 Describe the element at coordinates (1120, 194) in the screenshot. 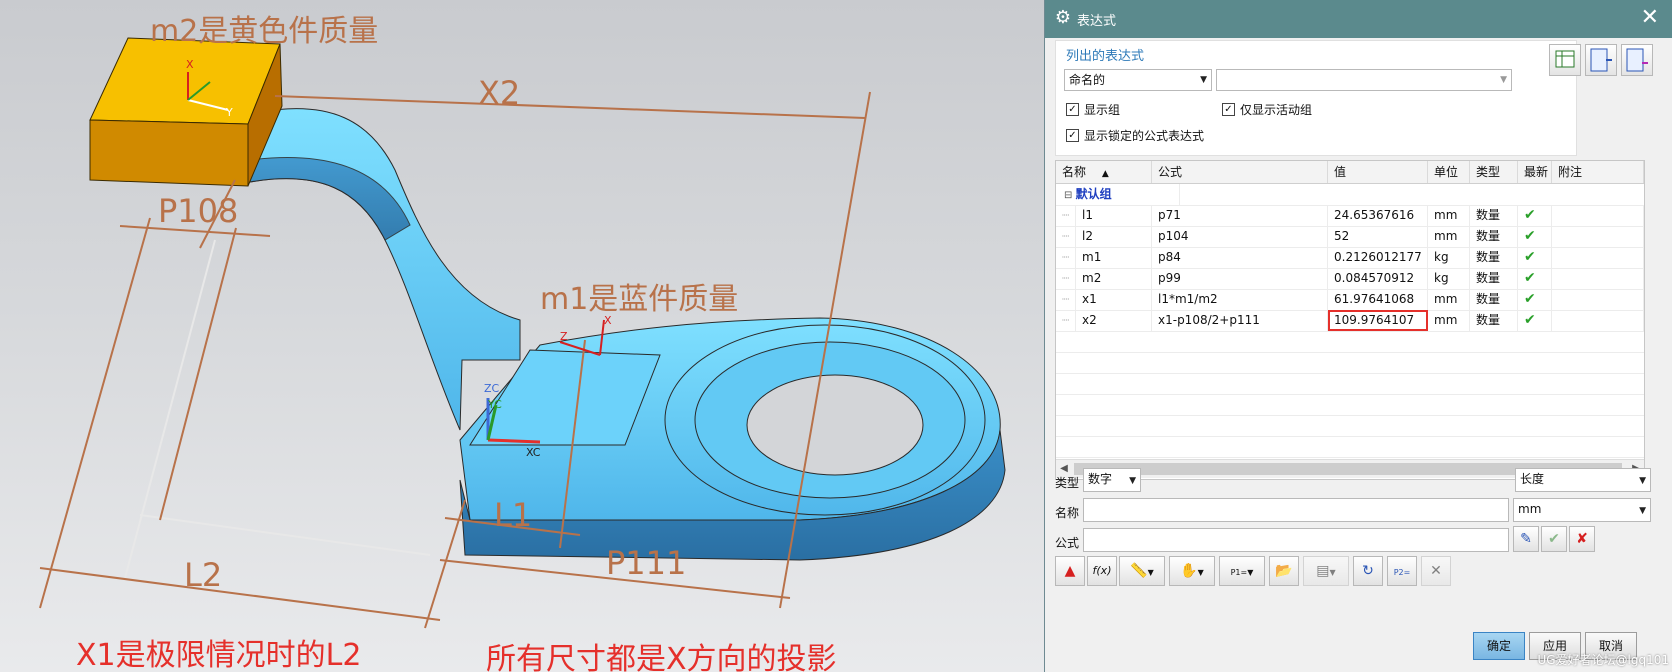

I see `group-cell: ⊟ 默认组` at that location.